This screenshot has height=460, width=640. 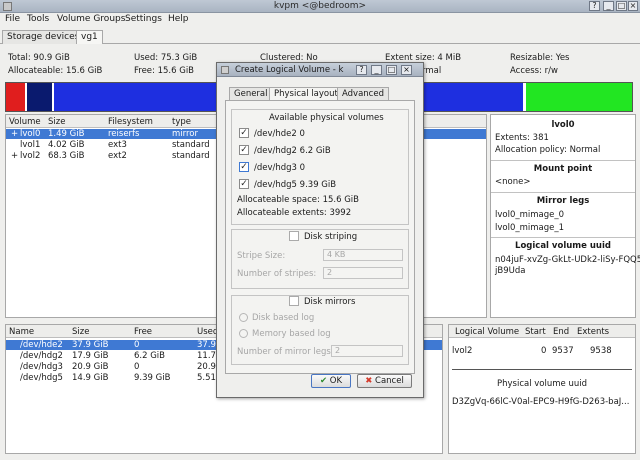 I want to click on pv-checkbox-hdg2: ✓, so click(x=244, y=150).